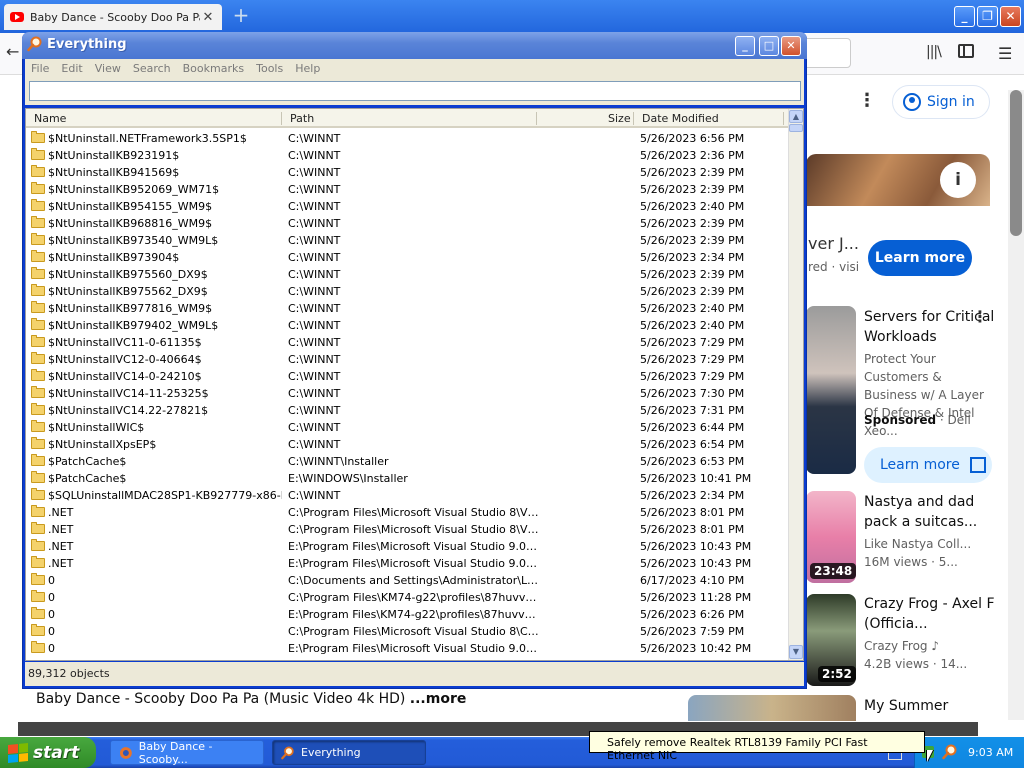 The image size is (1024, 768). Describe the element at coordinates (71, 68) in the screenshot. I see `menu-edit: Edit` at that location.